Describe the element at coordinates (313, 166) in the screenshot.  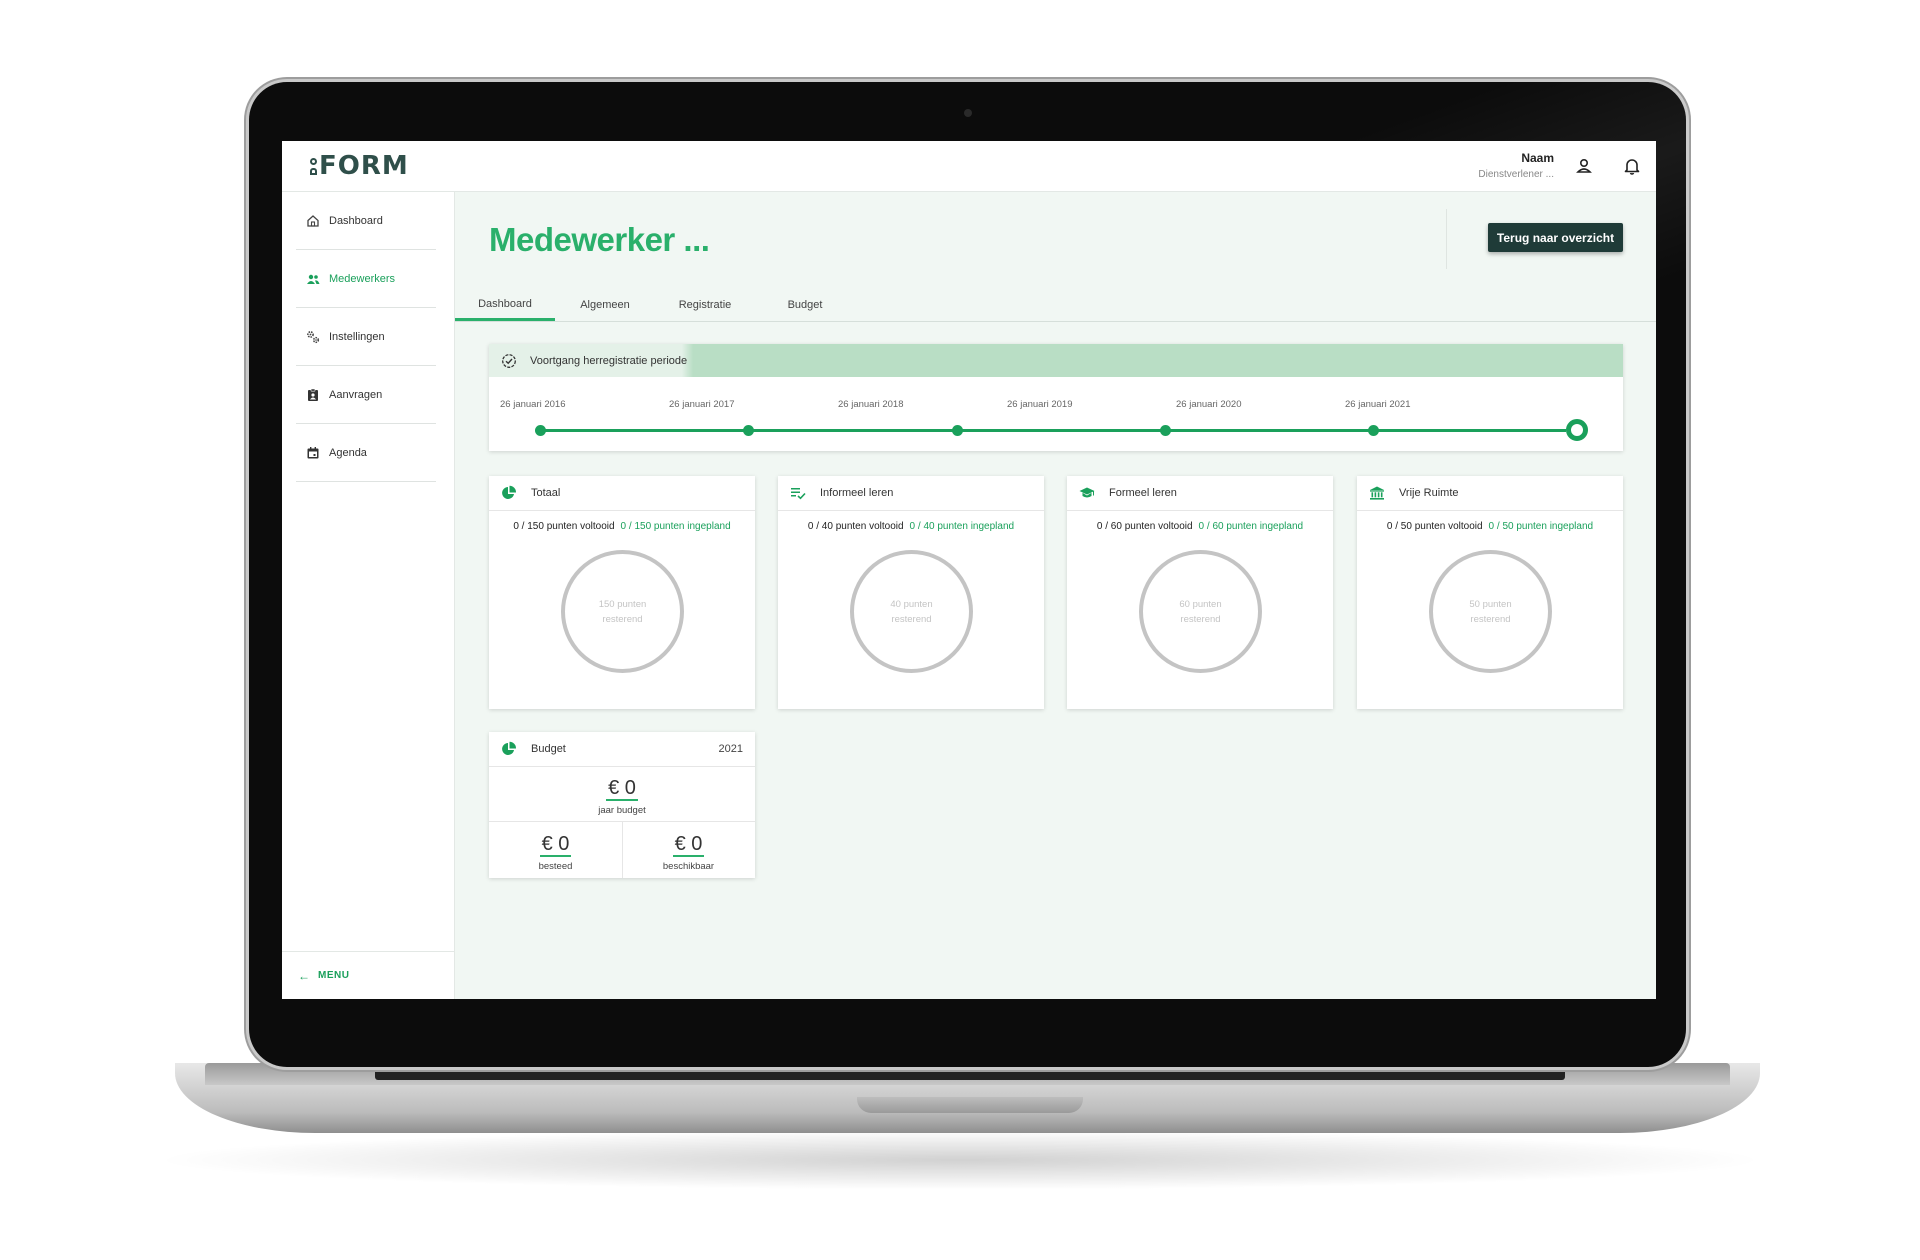
I see `logo-mark` at that location.